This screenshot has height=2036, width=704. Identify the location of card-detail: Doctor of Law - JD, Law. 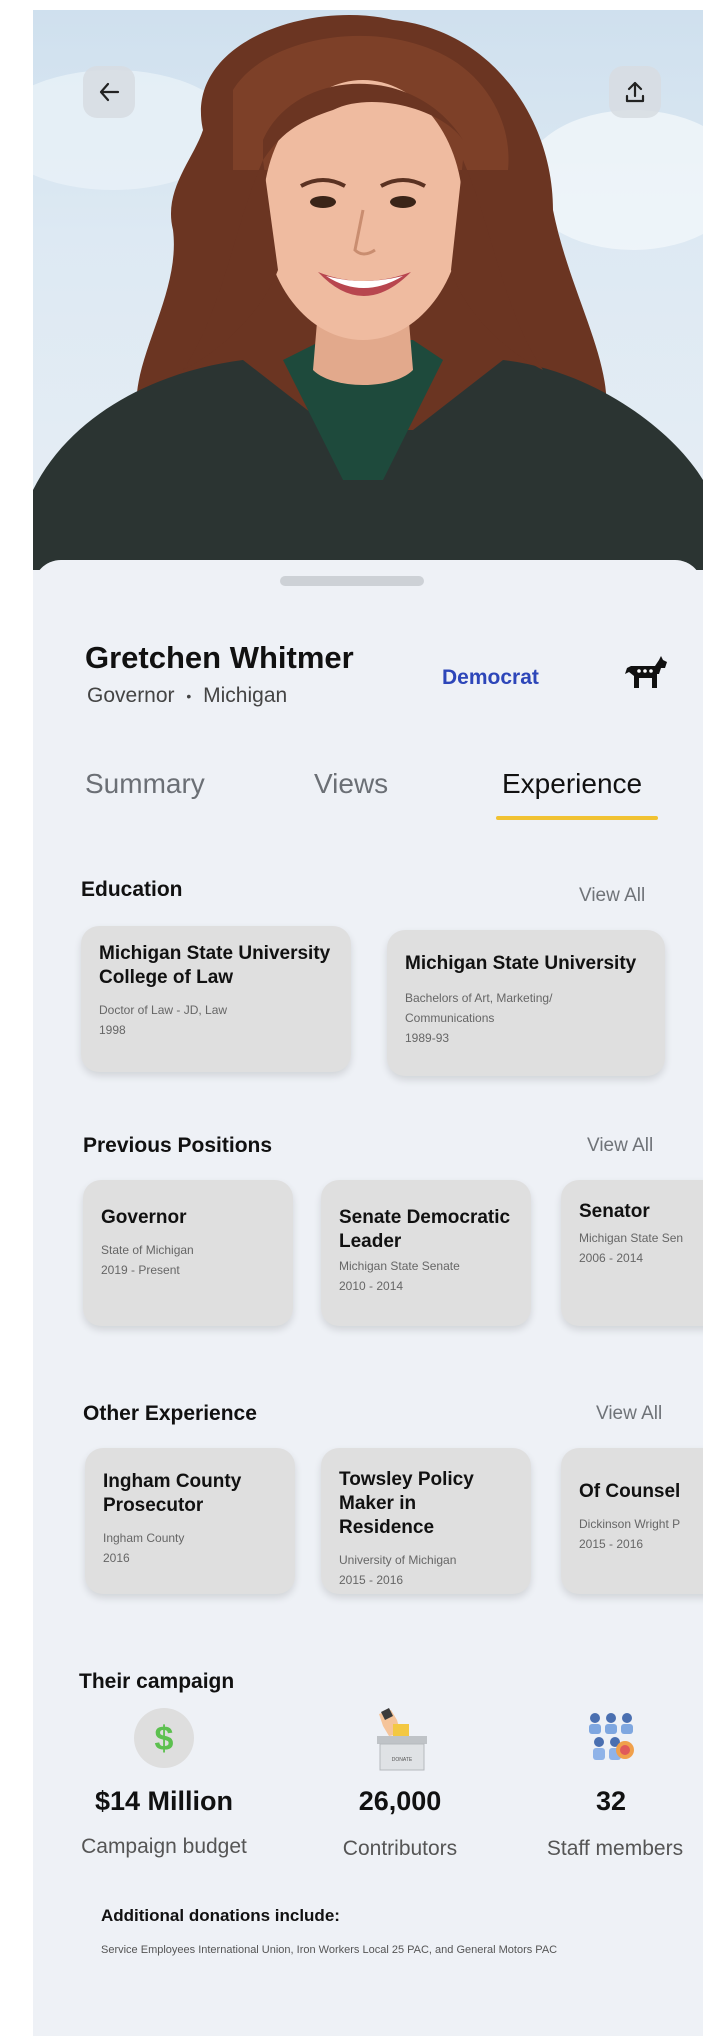
(163, 1010).